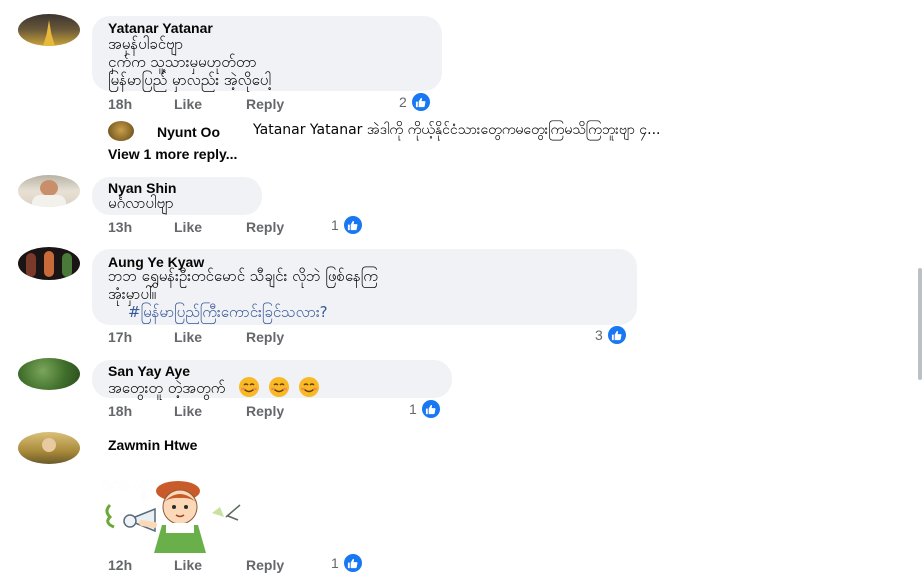 The height and width of the screenshot is (582, 922). I want to click on comment-timestamp: 12h, so click(120, 565).